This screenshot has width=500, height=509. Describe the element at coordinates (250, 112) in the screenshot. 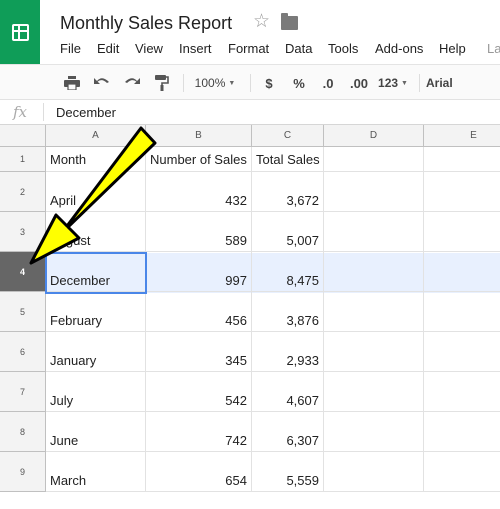

I see `formula-bar: fx December` at that location.